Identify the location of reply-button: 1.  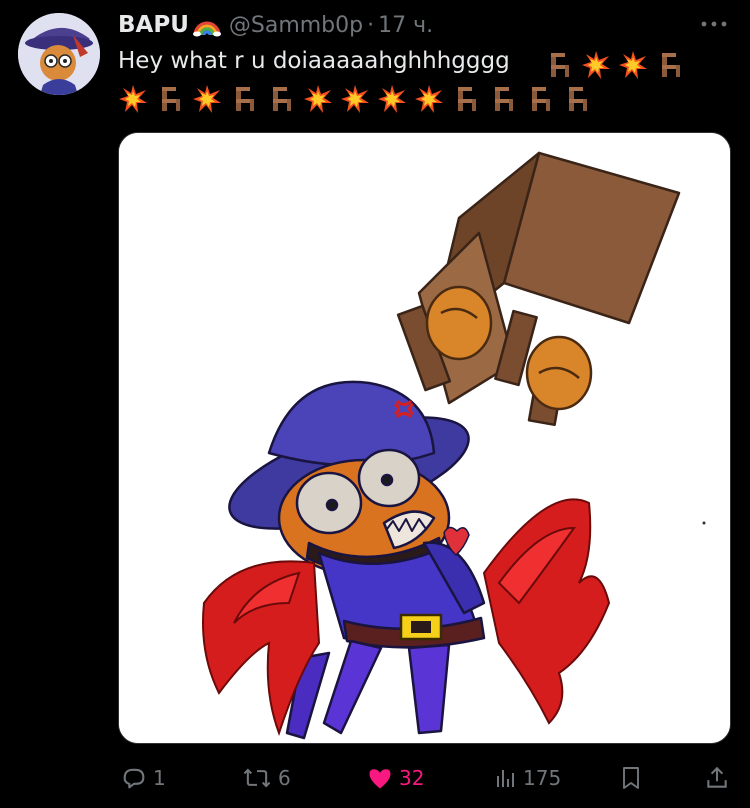
(143, 778).